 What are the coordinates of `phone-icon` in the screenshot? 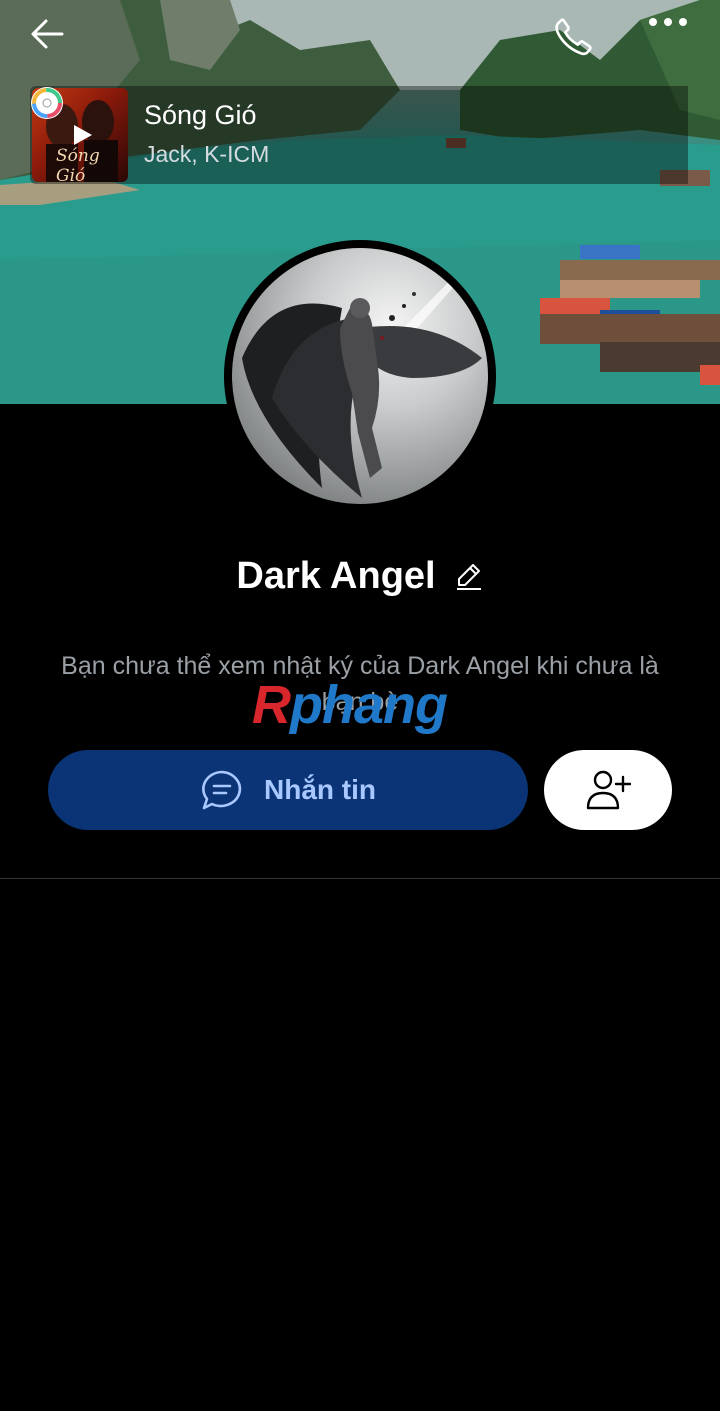 It's located at (573, 37).